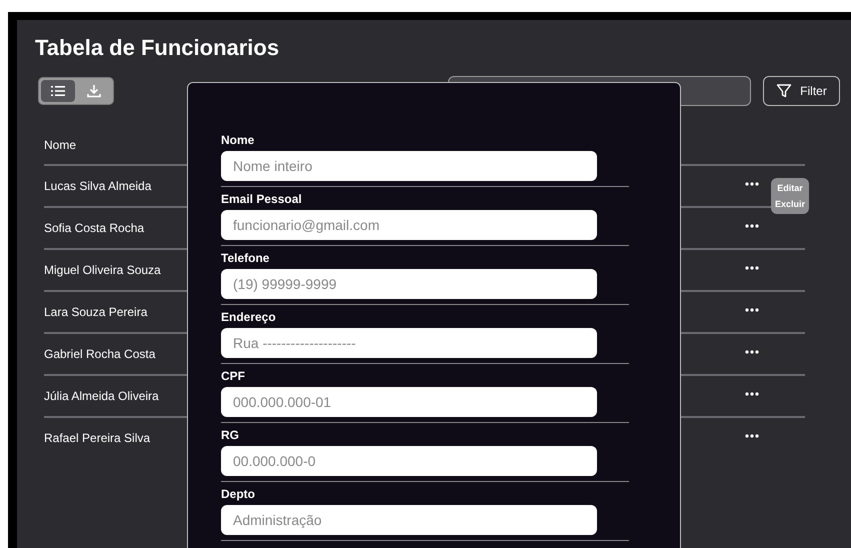  I want to click on filter-button: Filter, so click(801, 91).